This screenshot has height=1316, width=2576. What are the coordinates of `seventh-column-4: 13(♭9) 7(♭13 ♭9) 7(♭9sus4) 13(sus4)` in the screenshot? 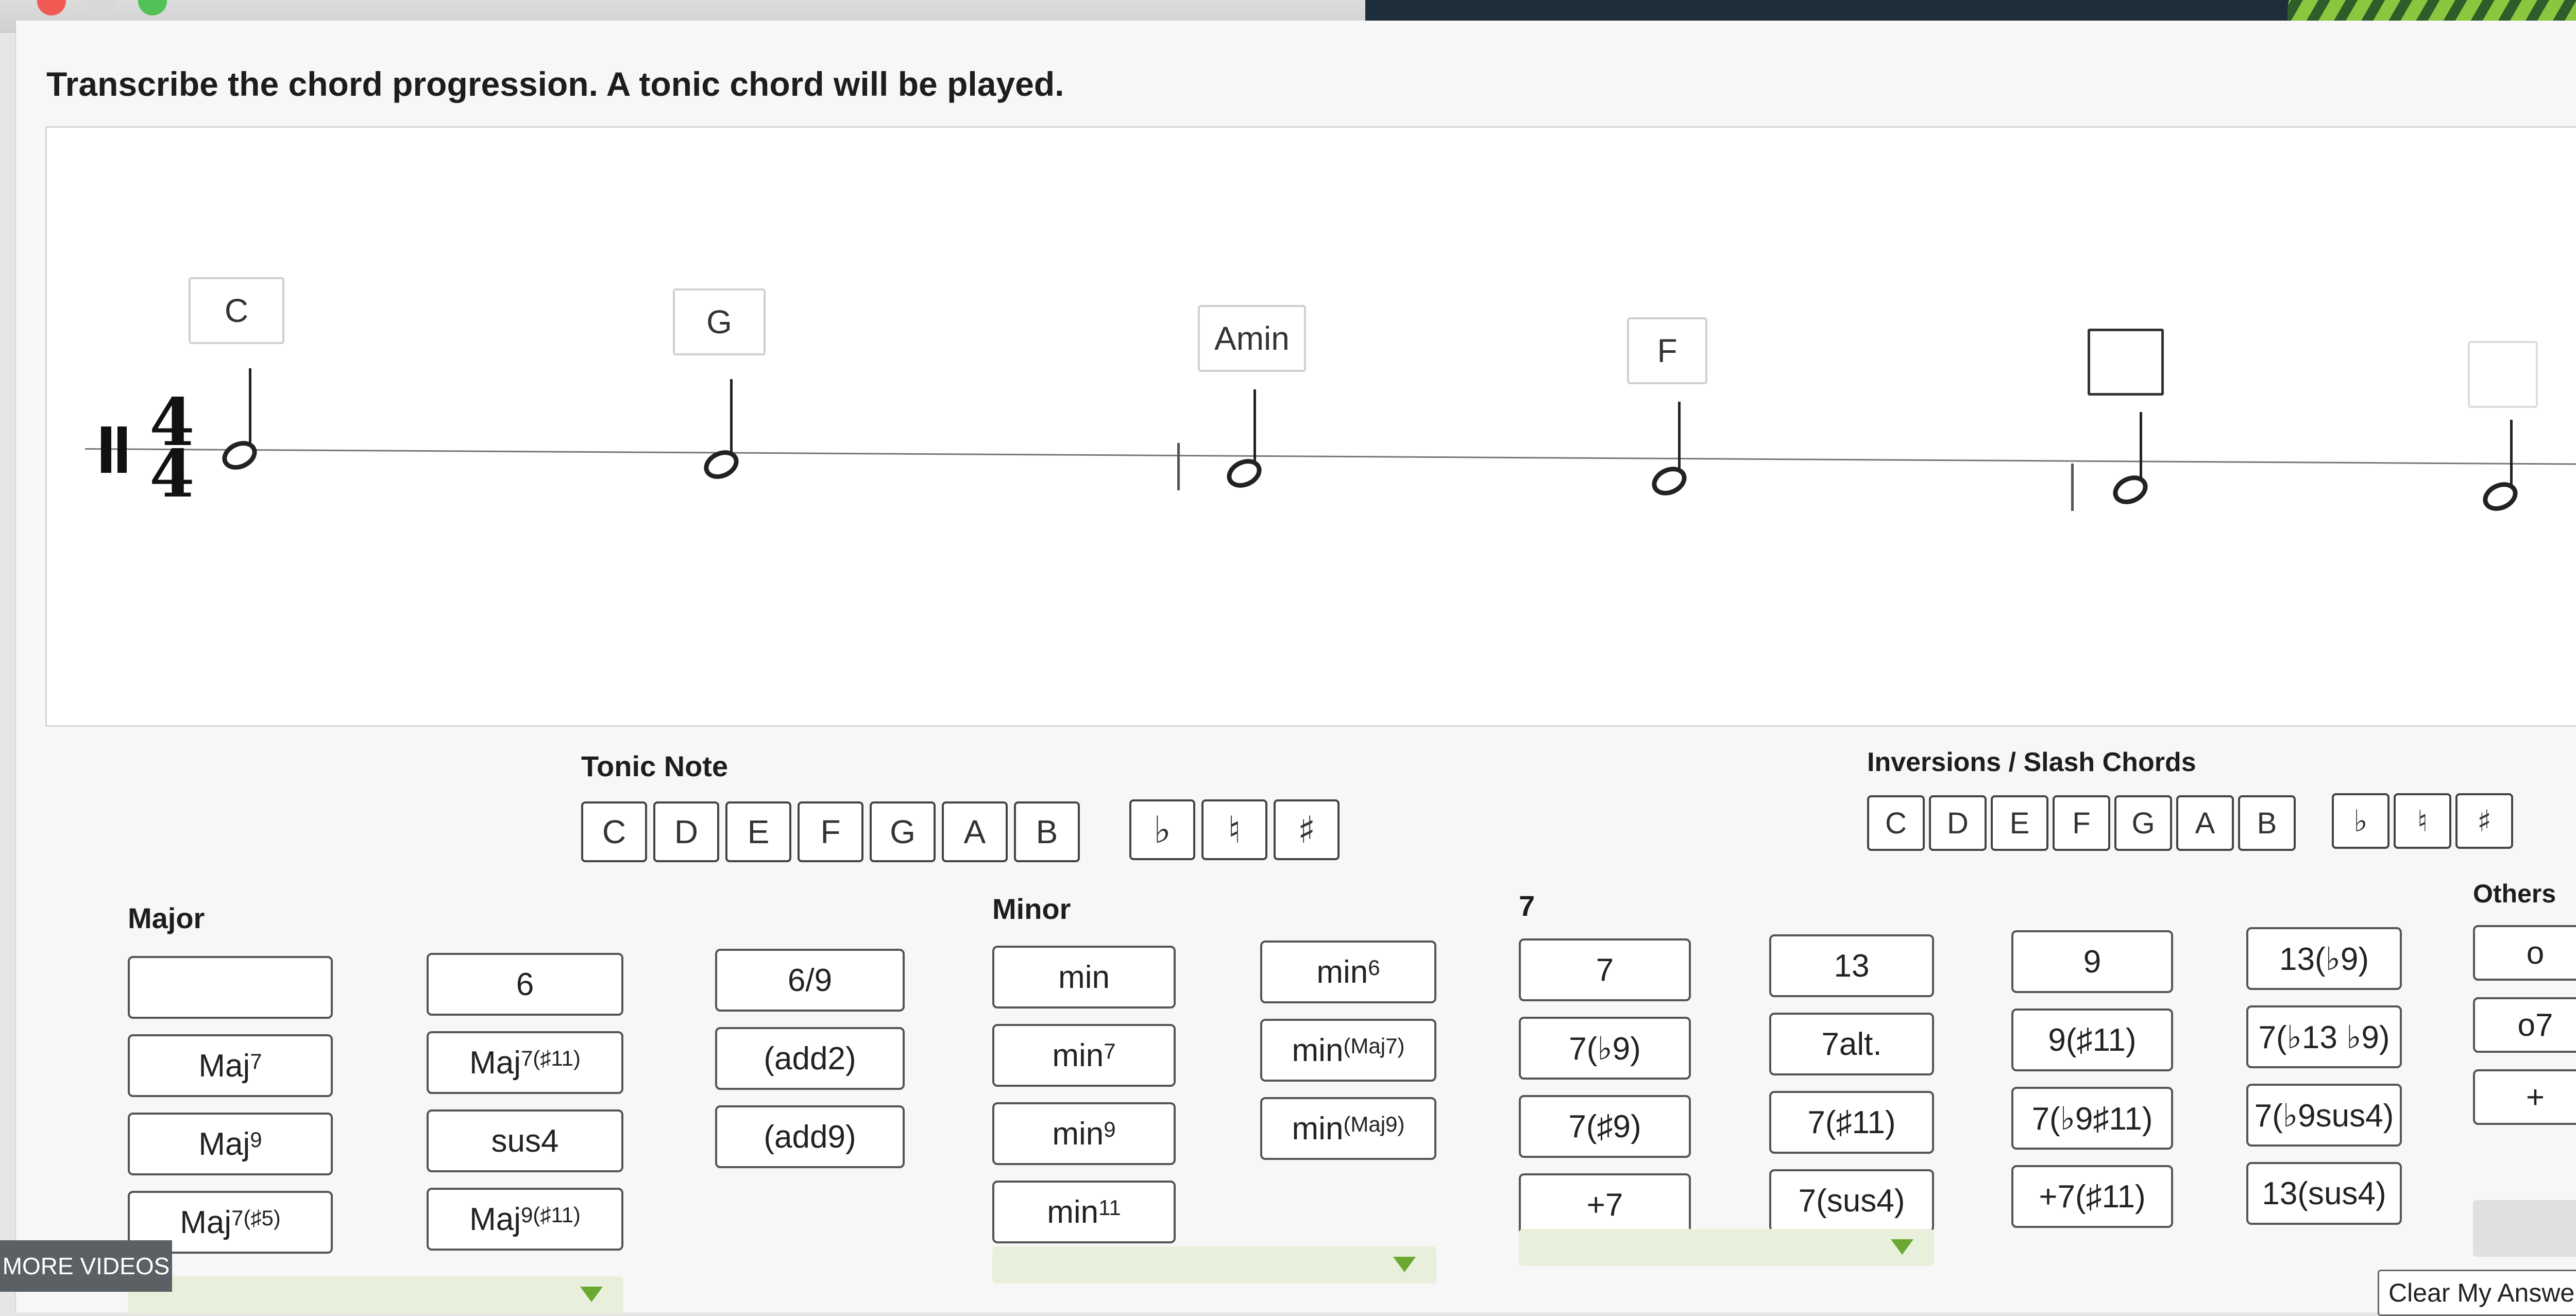 It's located at (2324, 1076).